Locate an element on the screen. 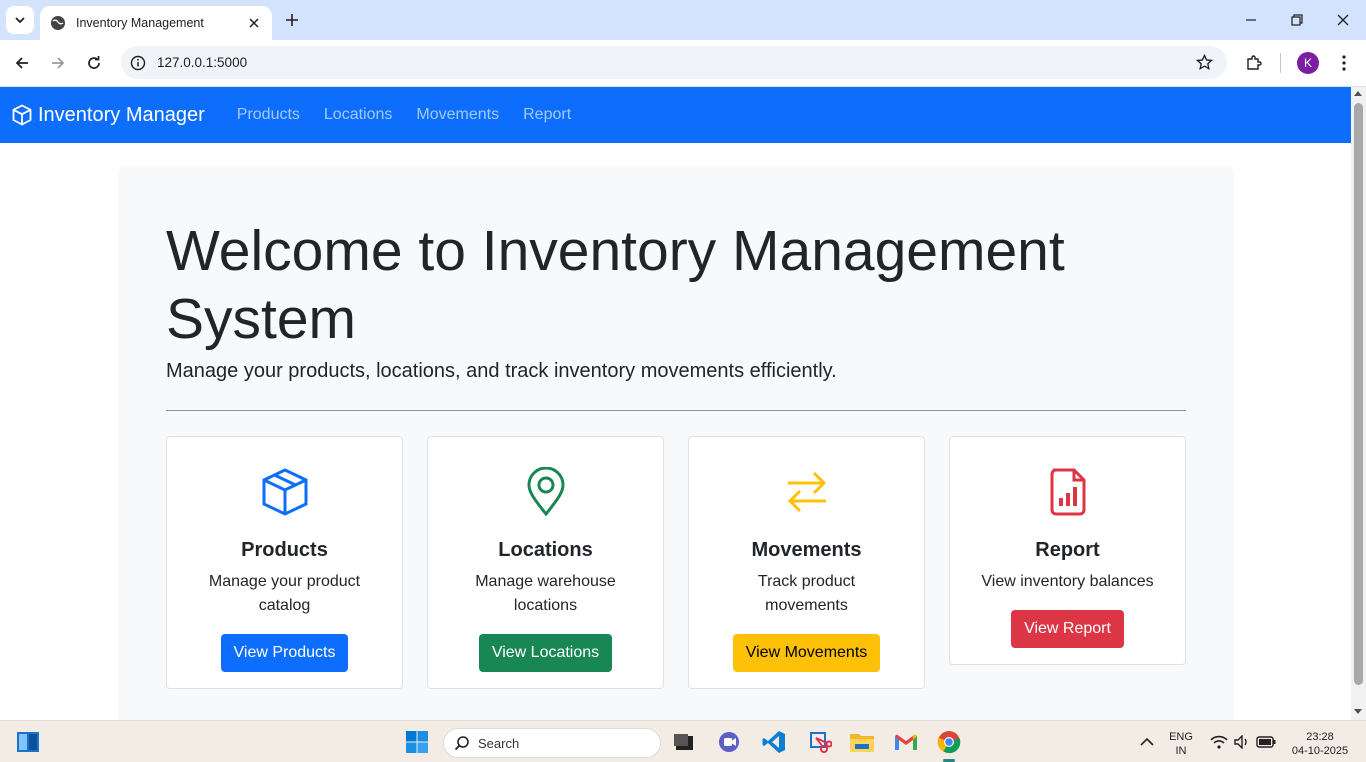  chrome-icon is located at coordinates (949, 742).